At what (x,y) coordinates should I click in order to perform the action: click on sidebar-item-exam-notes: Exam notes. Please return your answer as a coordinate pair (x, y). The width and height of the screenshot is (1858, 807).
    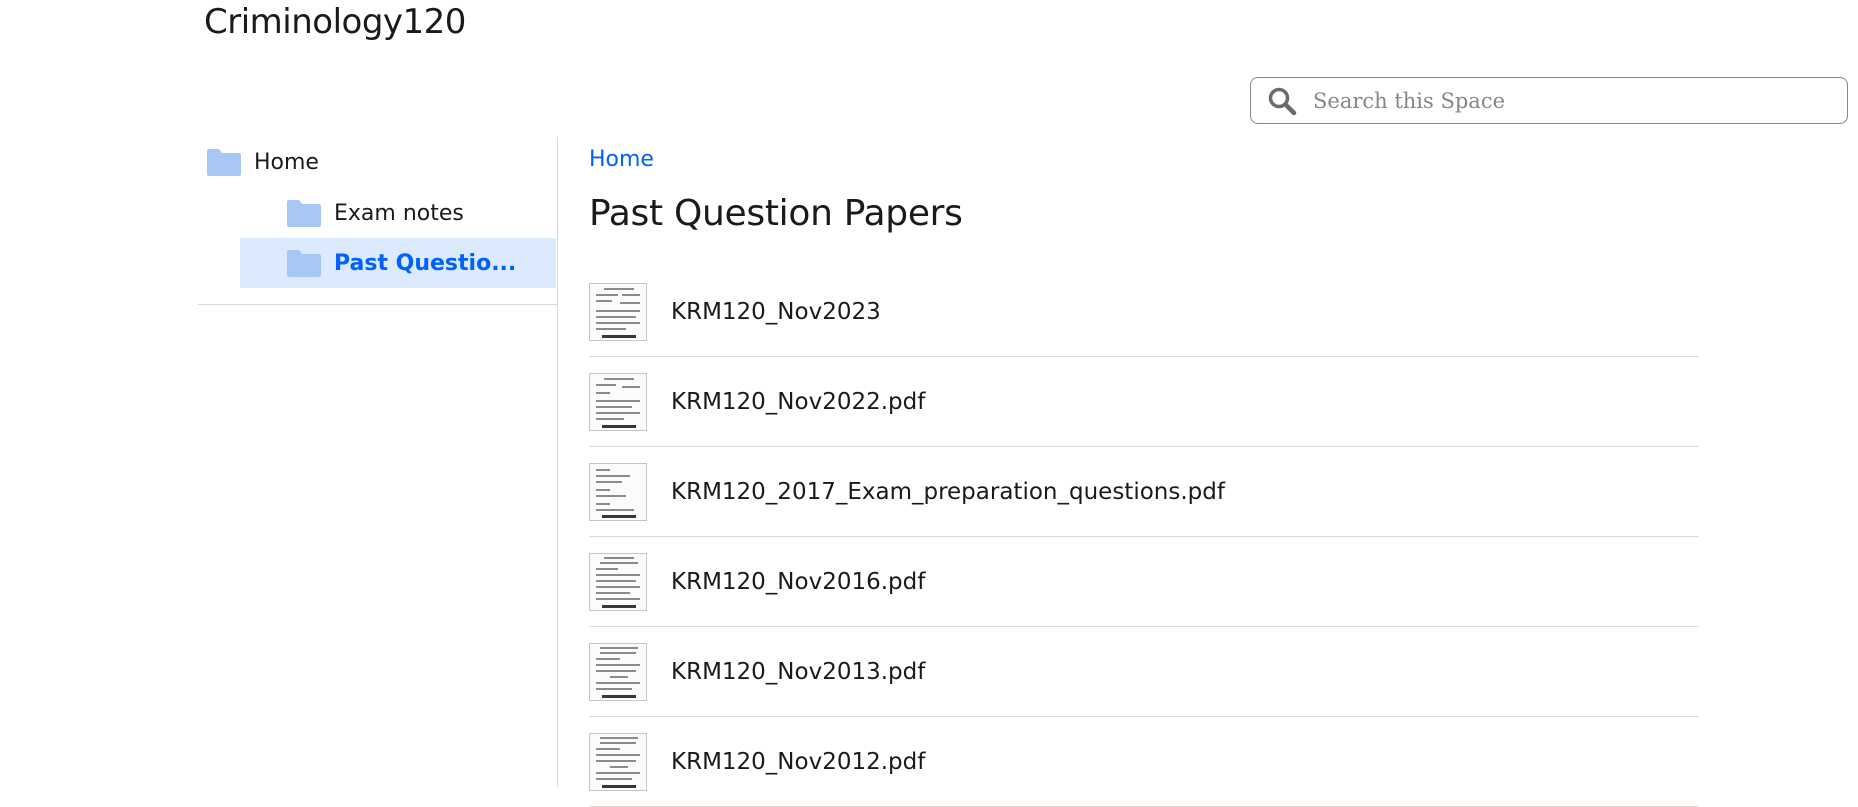
    Looking at the image, I should click on (416, 213).